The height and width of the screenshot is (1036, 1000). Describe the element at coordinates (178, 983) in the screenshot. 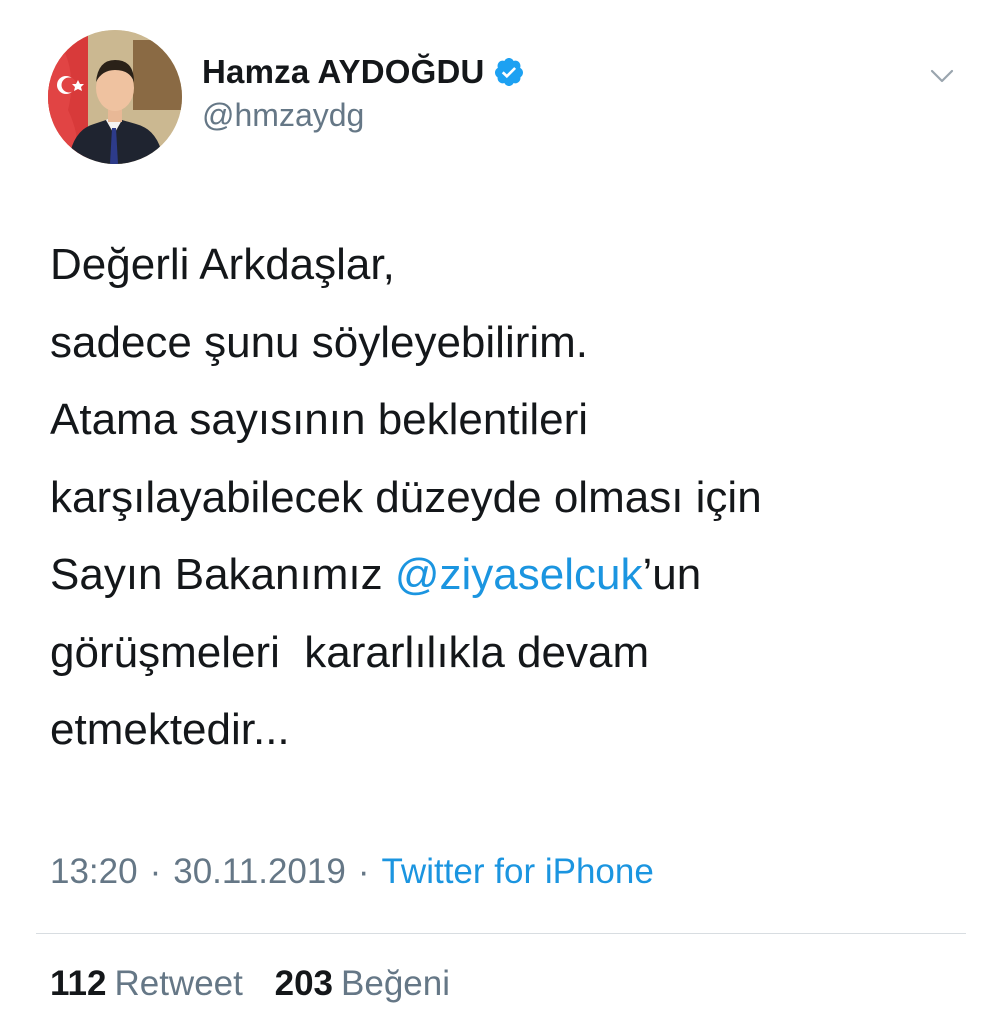

I see `retweets-label: Retweet` at that location.